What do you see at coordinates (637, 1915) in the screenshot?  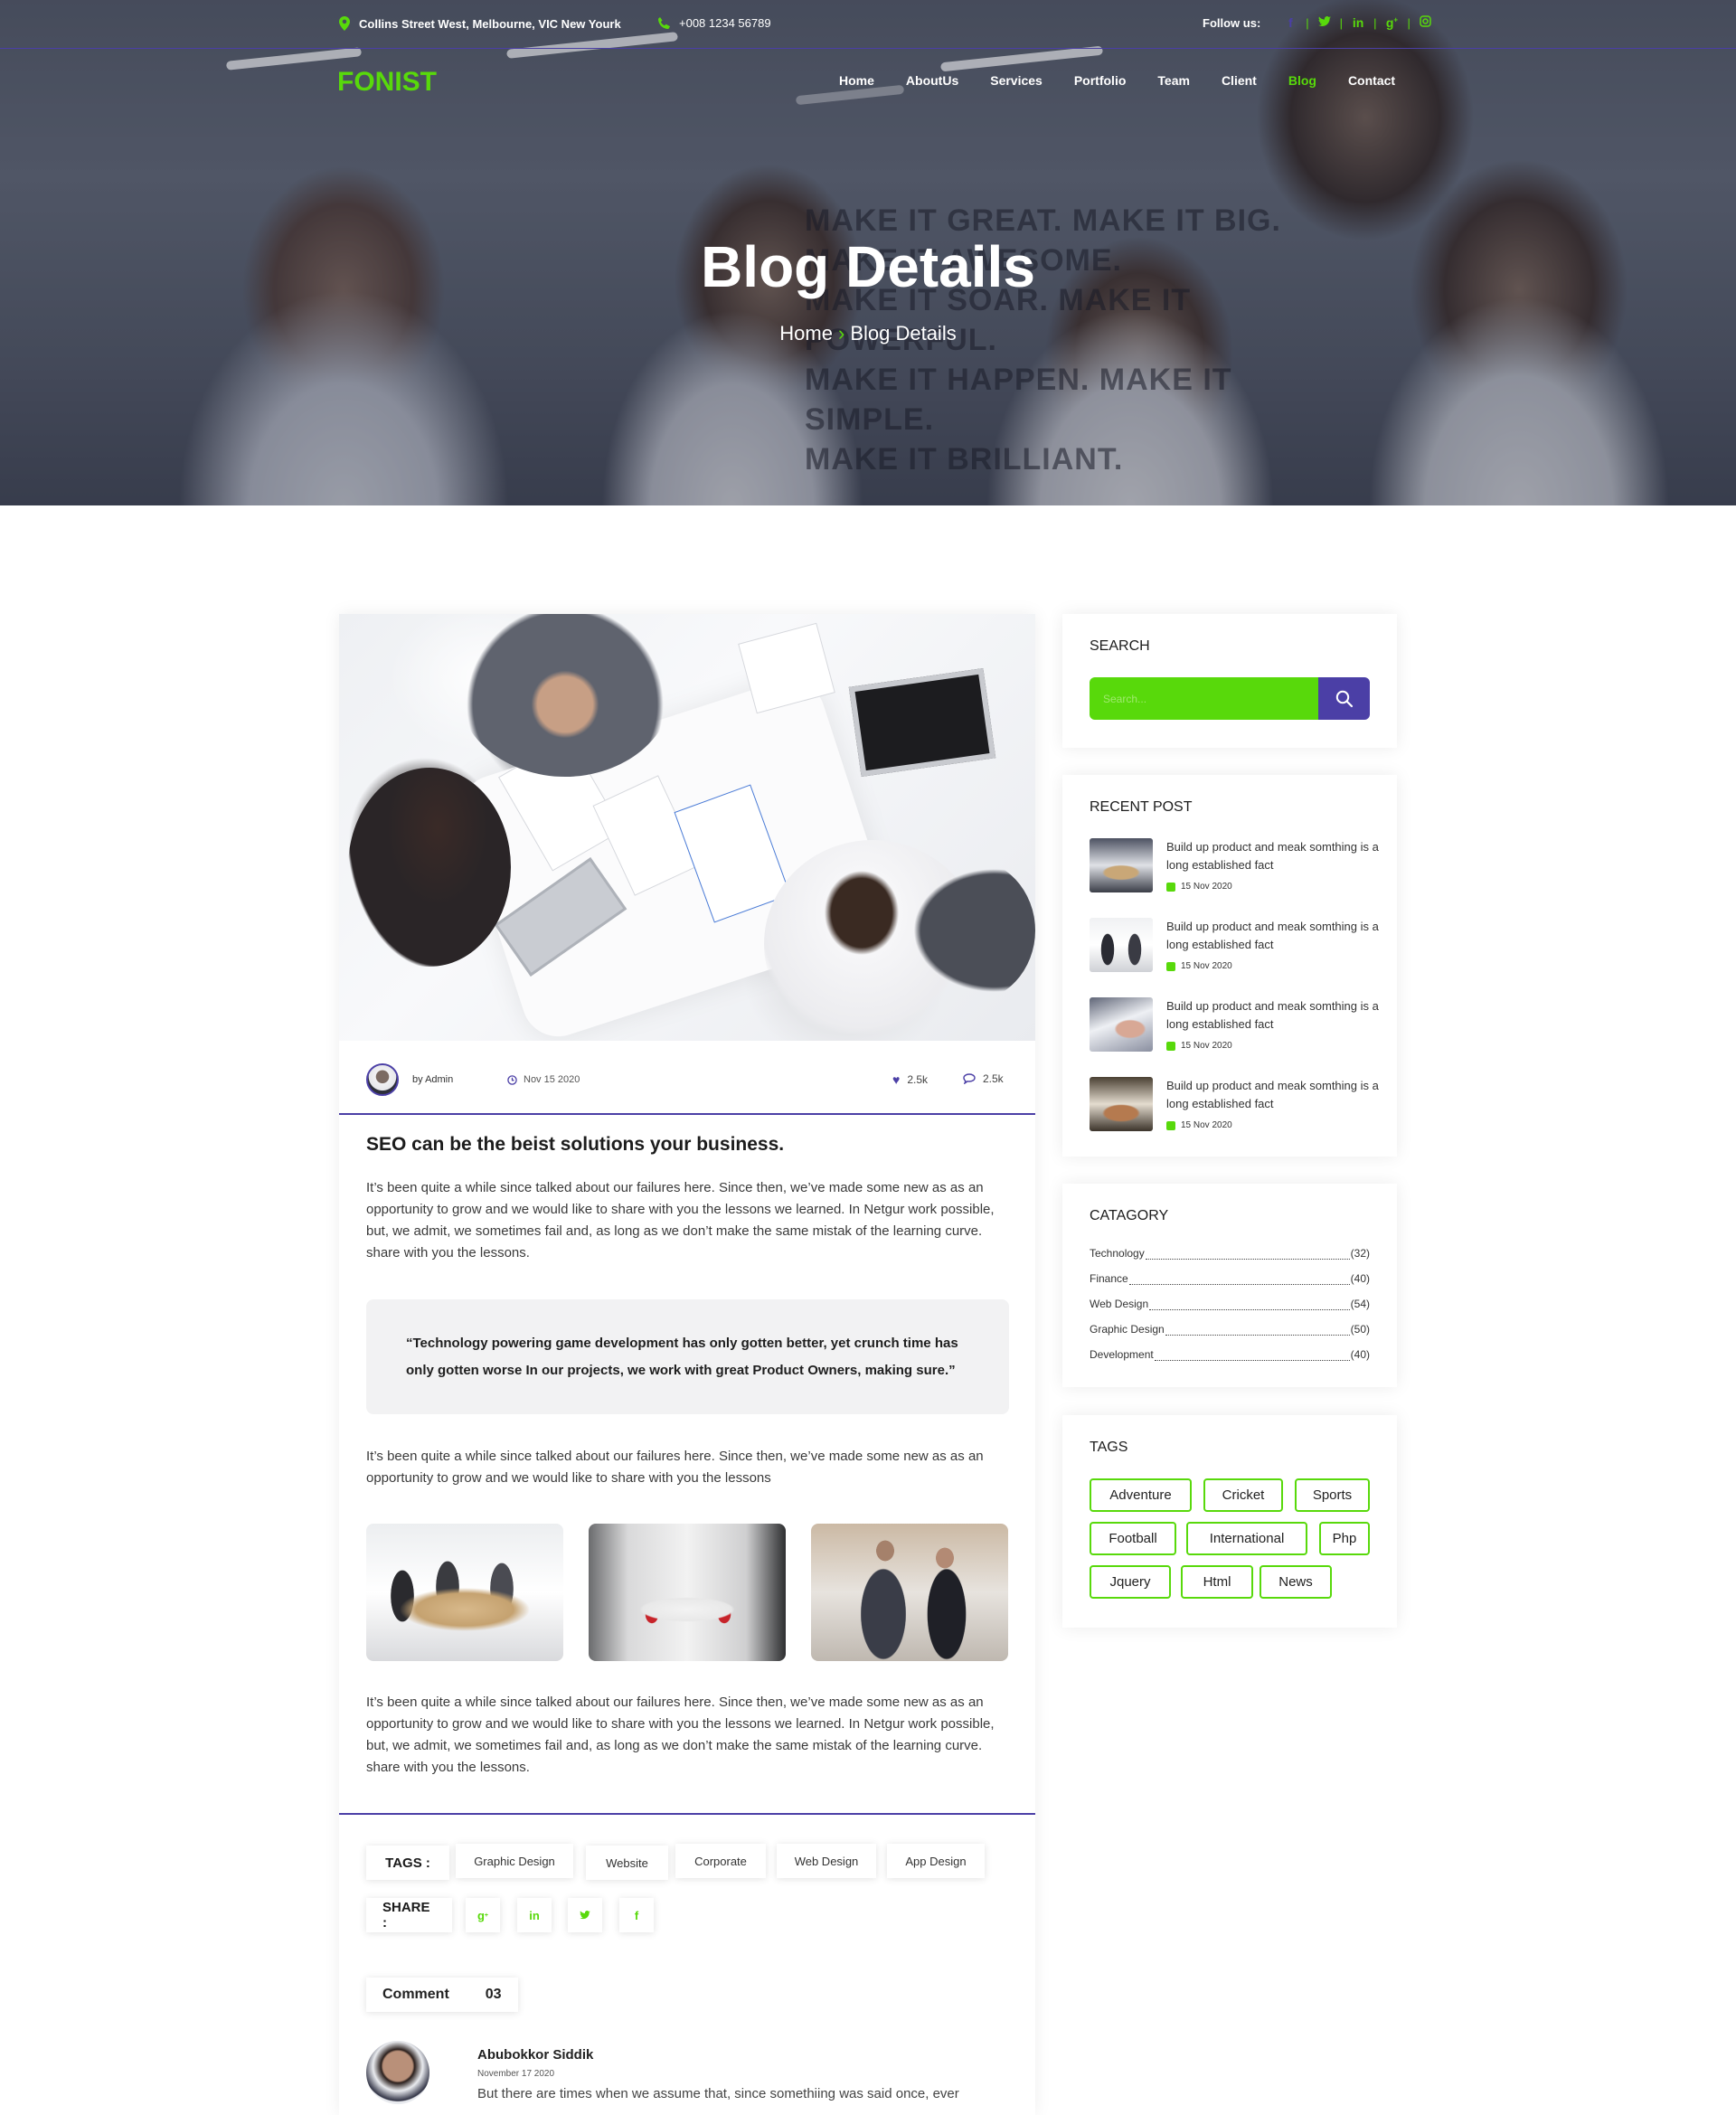 I see `share-facebook-icon: f` at bounding box center [637, 1915].